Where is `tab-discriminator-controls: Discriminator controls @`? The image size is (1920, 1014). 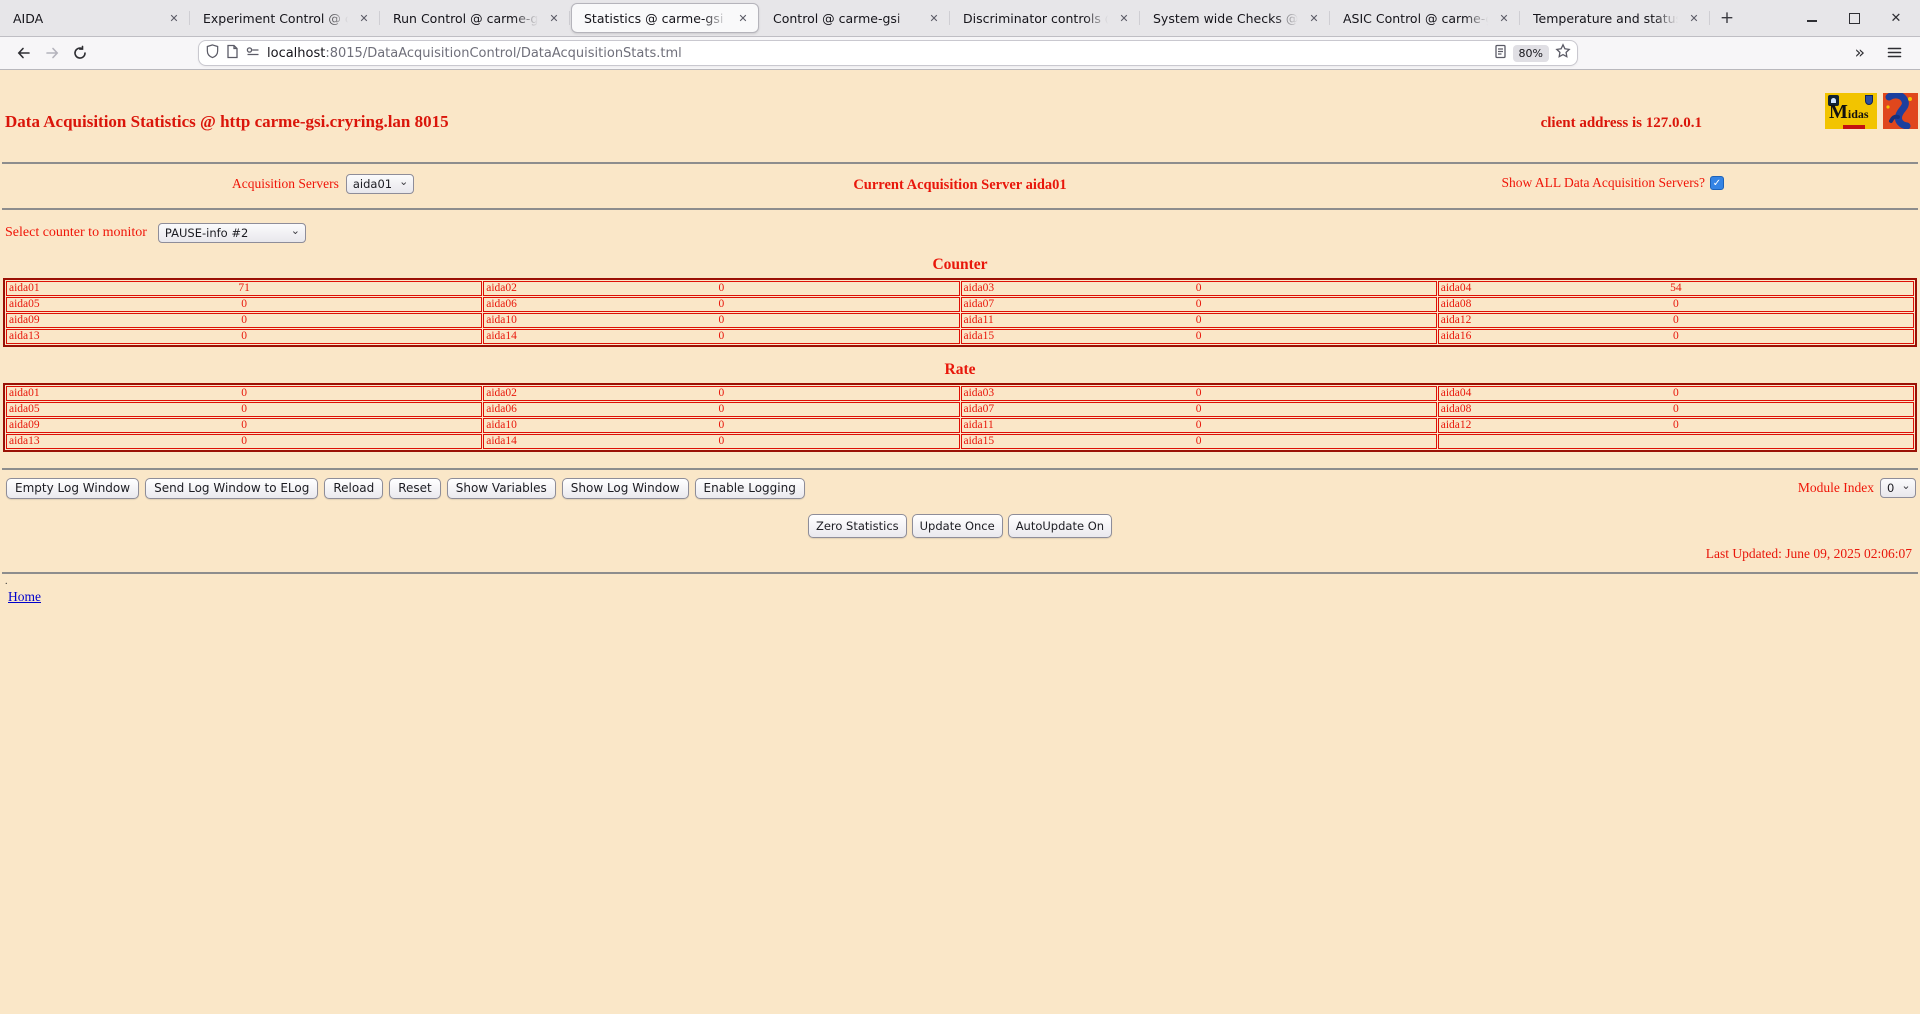
tab-discriminator-controls: Discriminator controls @ is located at coordinates (1045, 18).